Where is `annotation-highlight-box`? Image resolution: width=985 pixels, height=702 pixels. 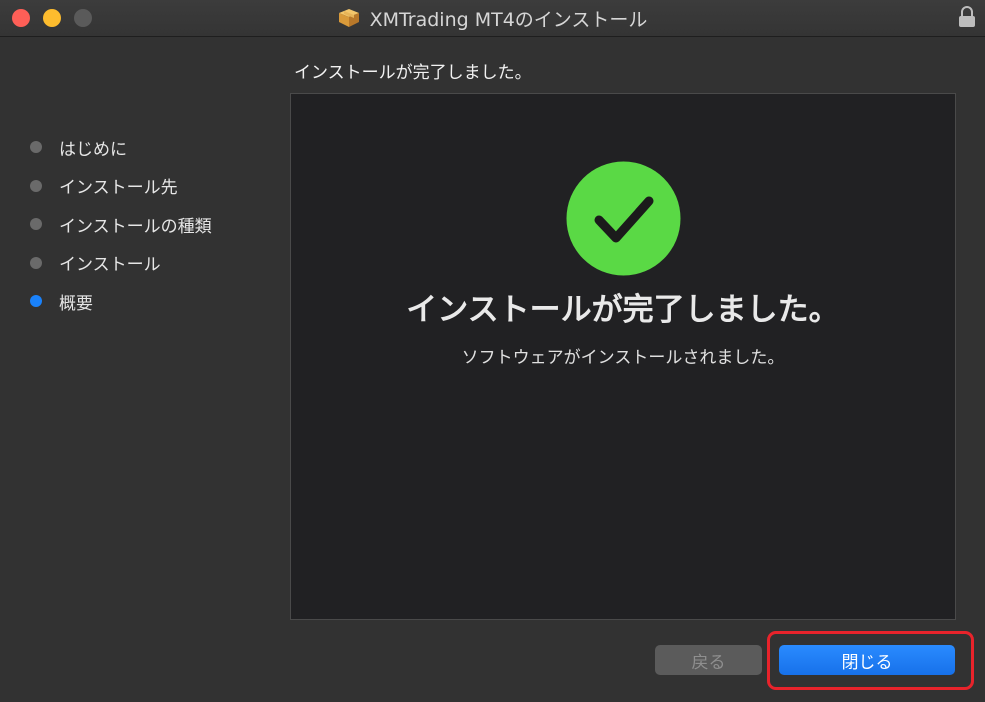
annotation-highlight-box is located at coordinates (870, 660).